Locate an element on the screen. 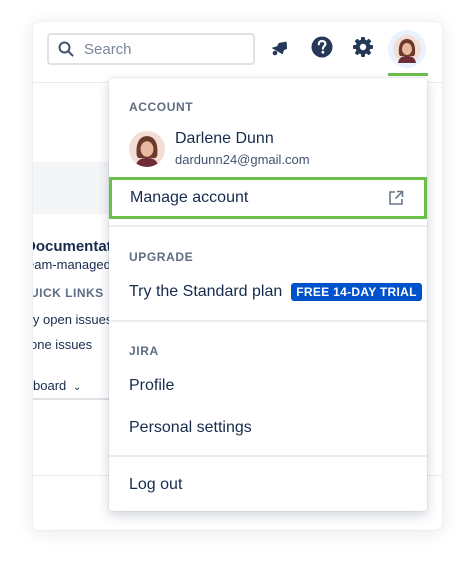 Image resolution: width=474 pixels, height=572 pixels. search-icon is located at coordinates (66, 49).